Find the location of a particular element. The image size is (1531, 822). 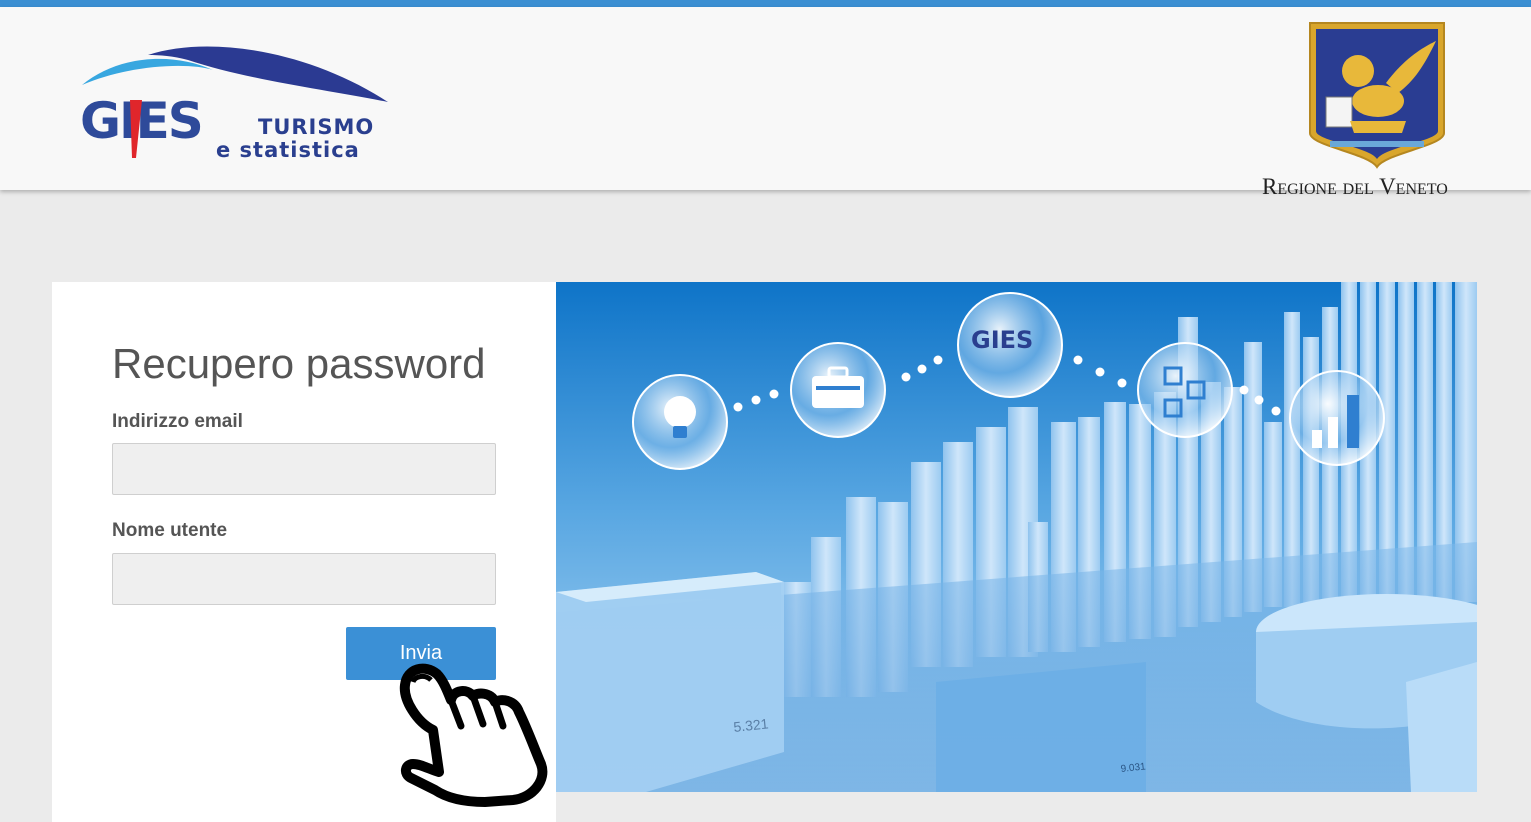

hero-logo-text: GIES is located at coordinates (1002, 340).